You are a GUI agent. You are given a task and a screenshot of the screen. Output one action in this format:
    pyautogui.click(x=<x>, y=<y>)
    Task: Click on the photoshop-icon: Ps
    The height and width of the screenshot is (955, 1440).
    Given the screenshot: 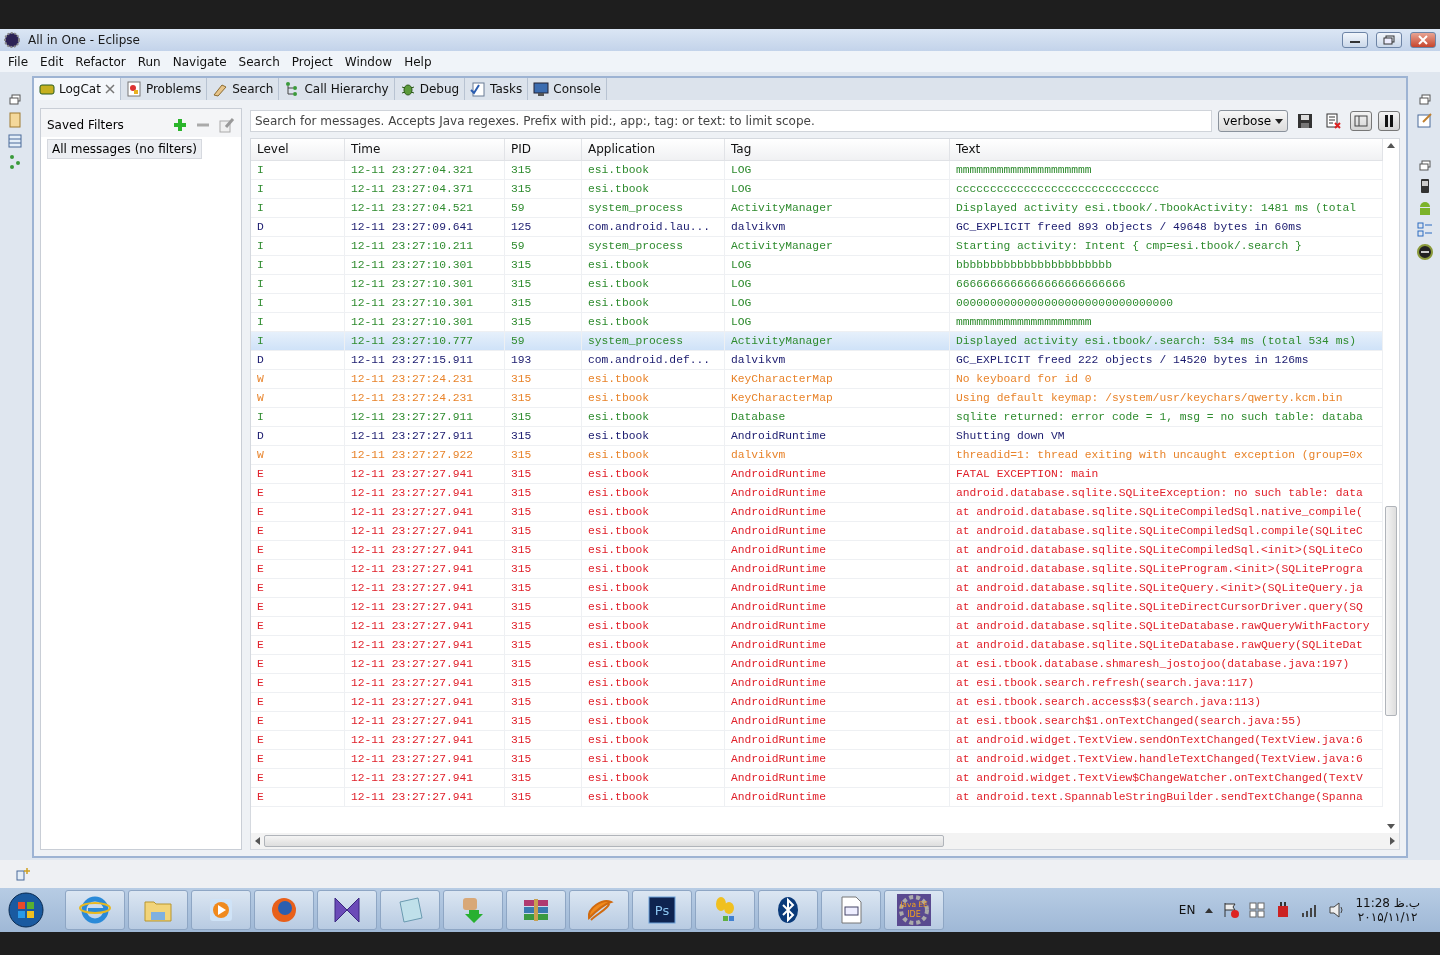 What is the action you would take?
    pyautogui.click(x=662, y=910)
    